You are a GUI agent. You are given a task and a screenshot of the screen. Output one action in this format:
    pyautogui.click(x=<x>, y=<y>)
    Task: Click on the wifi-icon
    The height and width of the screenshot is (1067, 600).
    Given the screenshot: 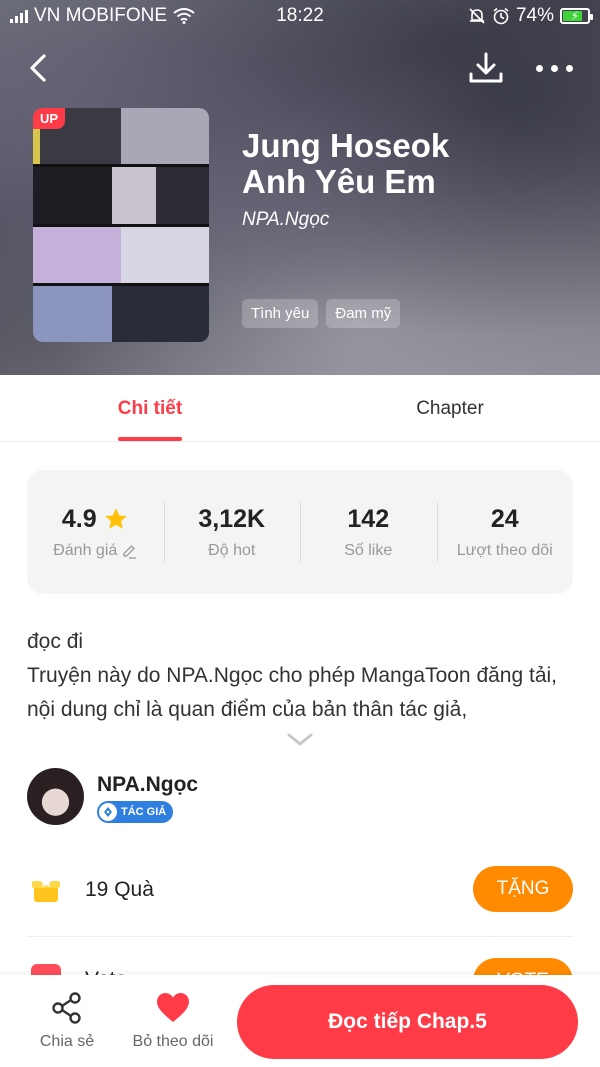 What is the action you would take?
    pyautogui.click(x=184, y=16)
    